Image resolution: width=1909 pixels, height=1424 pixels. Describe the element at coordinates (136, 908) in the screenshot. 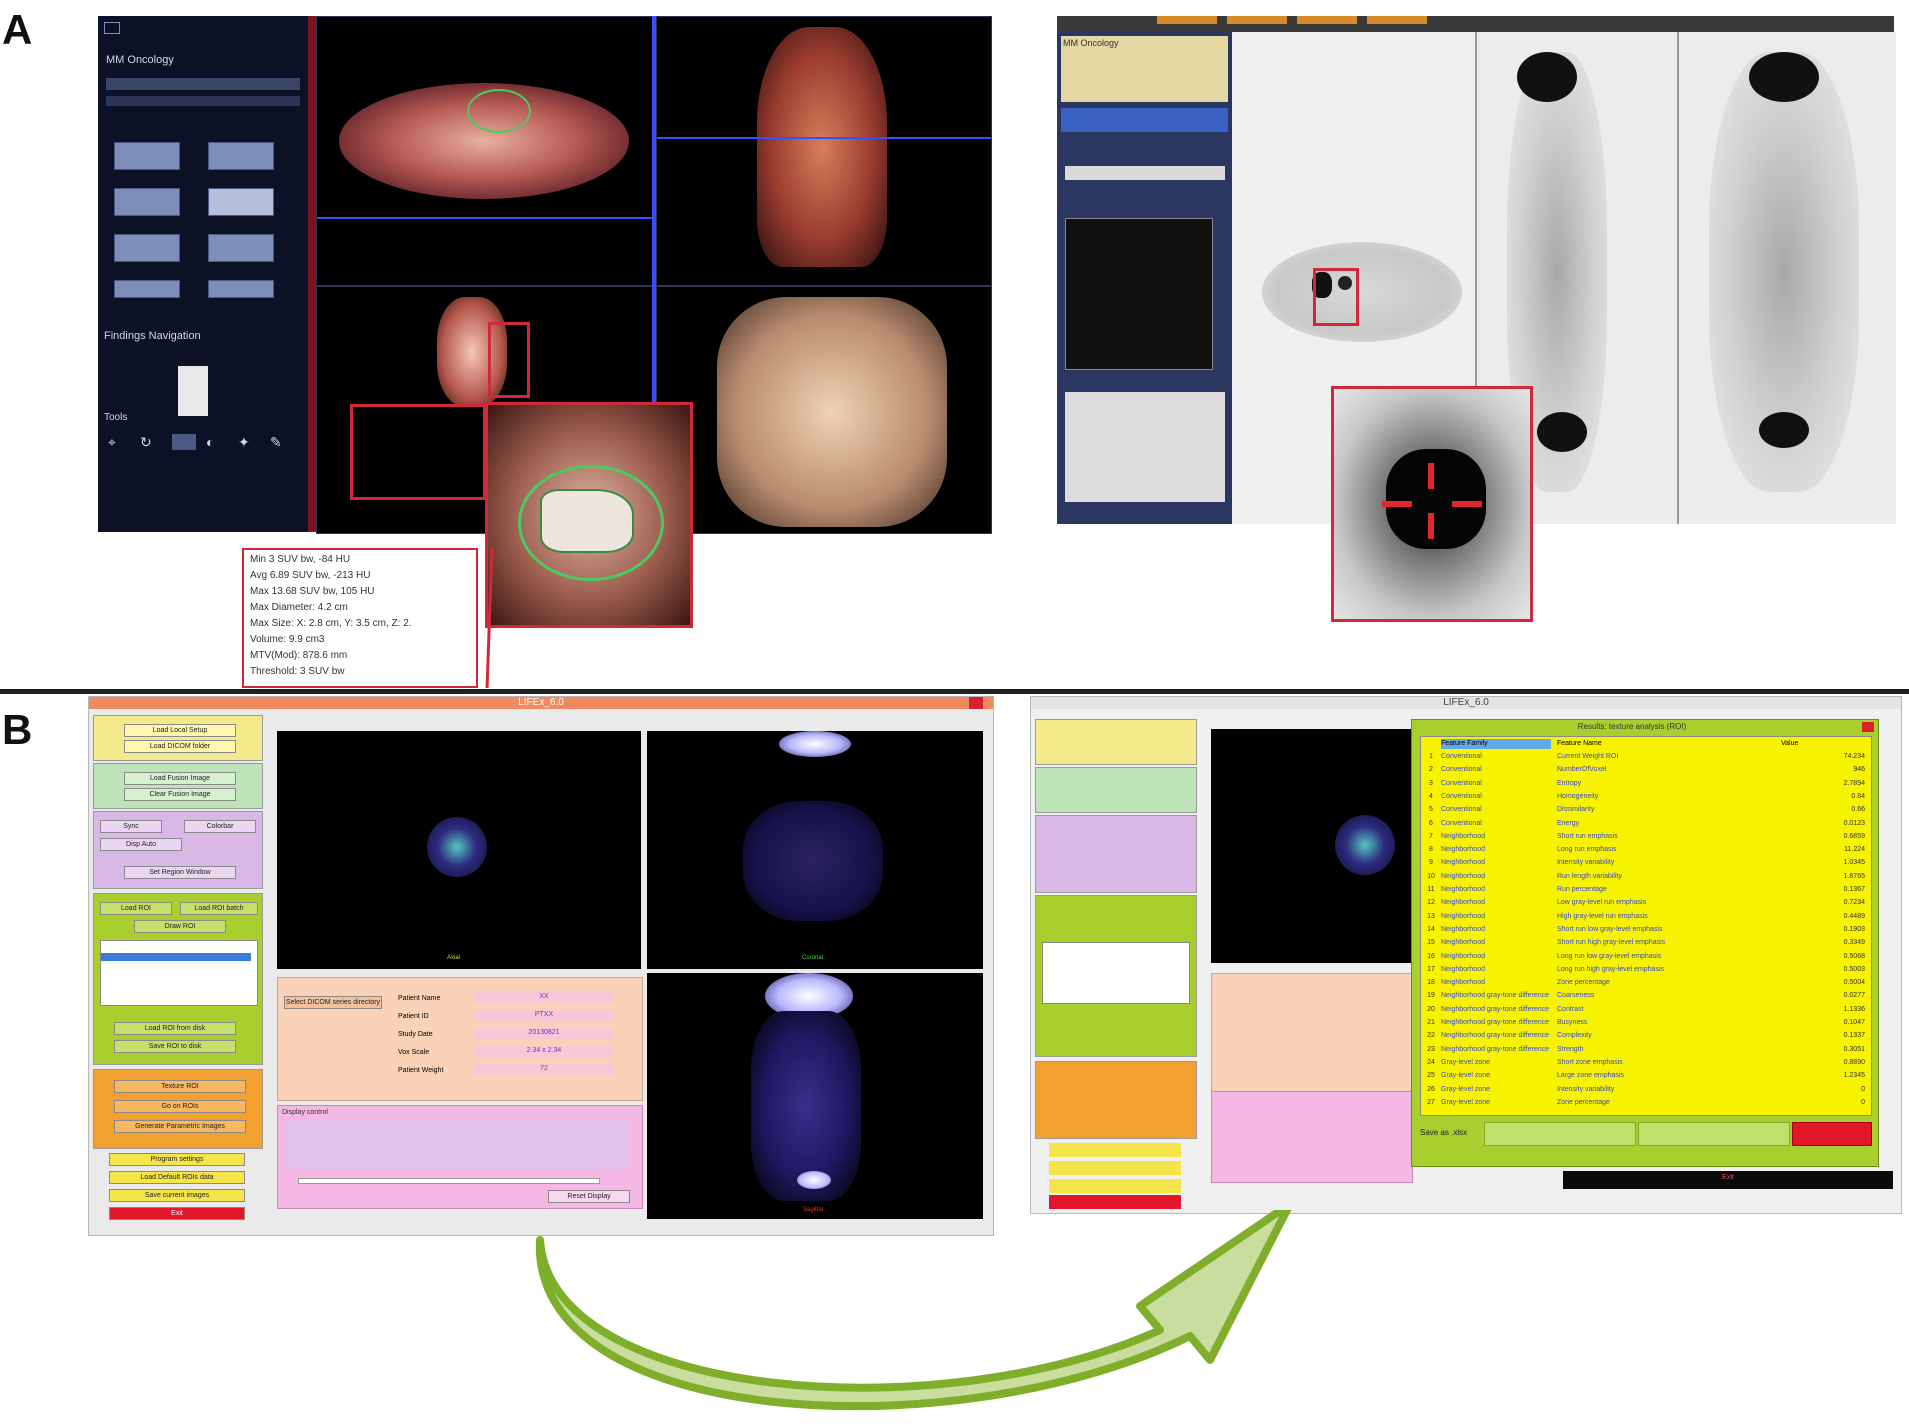

I see `load-roi-button: Load ROI` at that location.